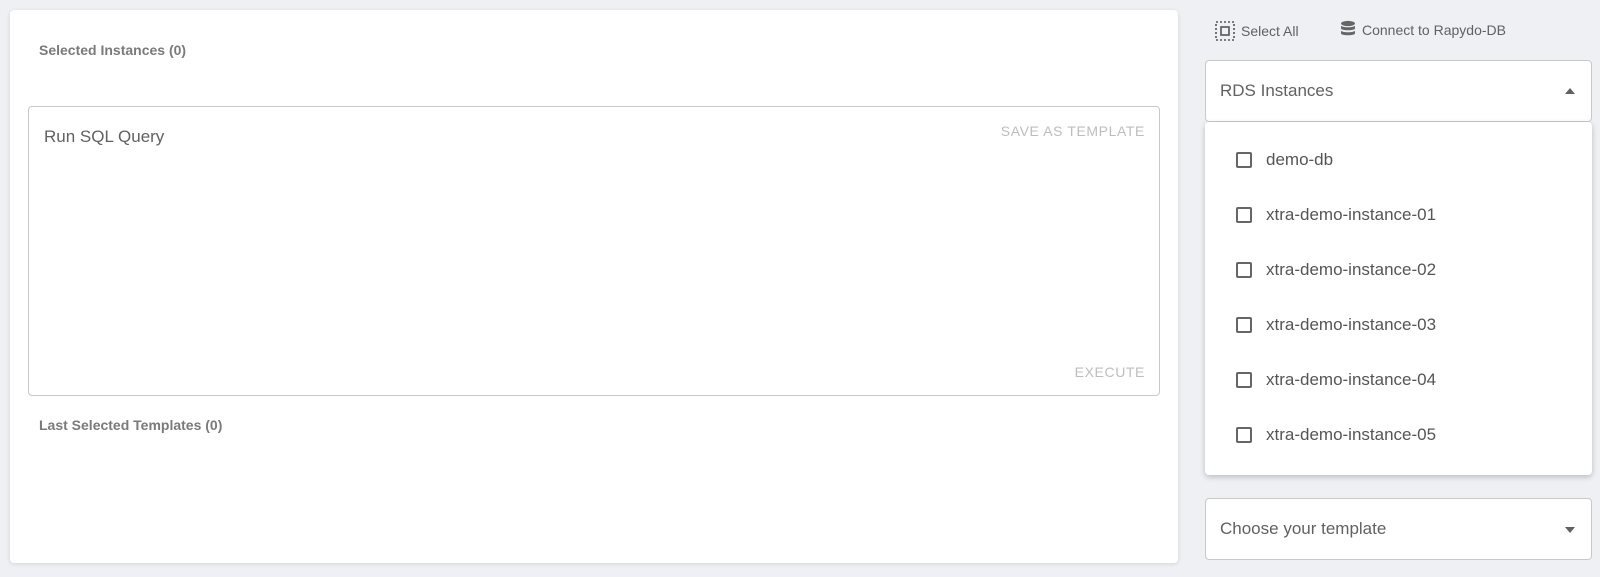  I want to click on rds-option-xtra-demo-instance-03: xtra-demo-instance-03, so click(1398, 324).